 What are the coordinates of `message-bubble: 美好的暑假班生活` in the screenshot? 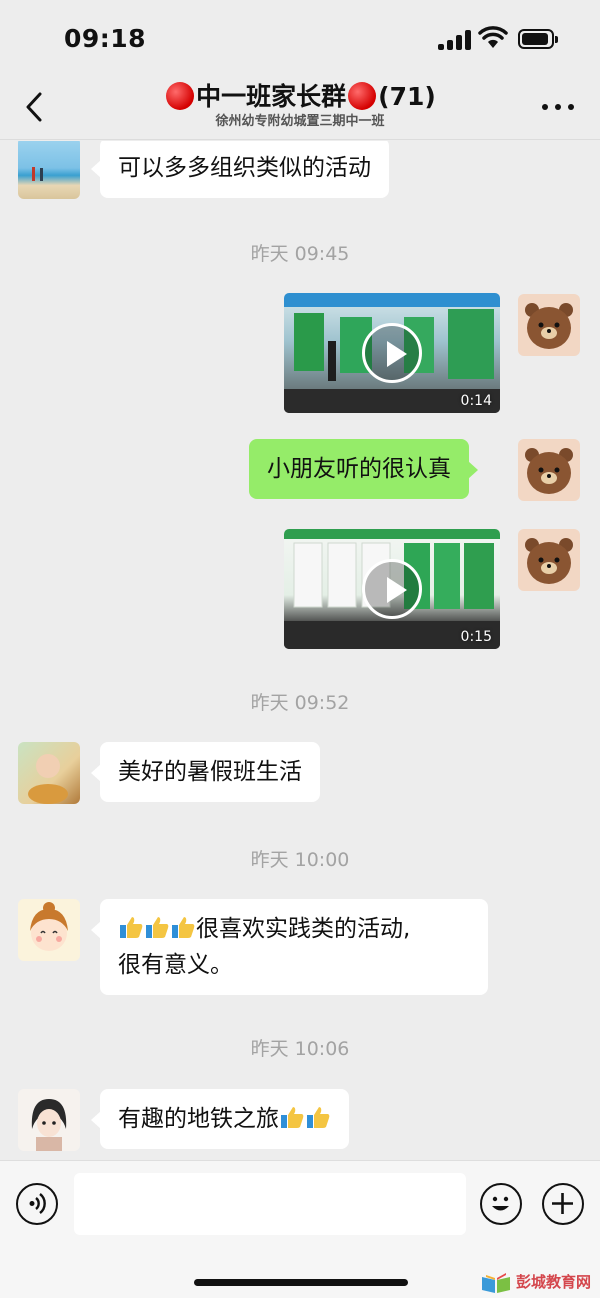 It's located at (205, 772).